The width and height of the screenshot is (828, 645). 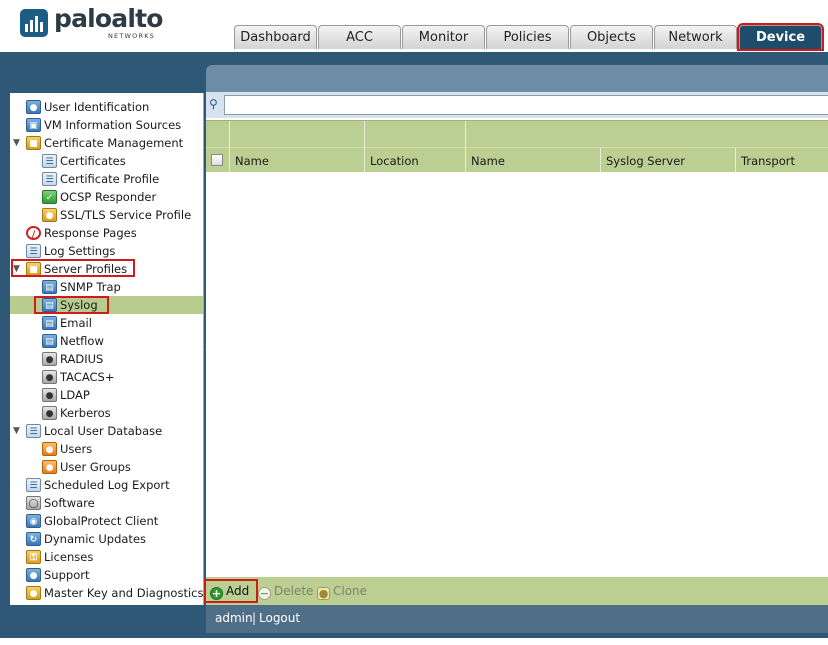 I want to click on sidebar-item-syslog: ▤ Syslog, so click(x=106, y=305).